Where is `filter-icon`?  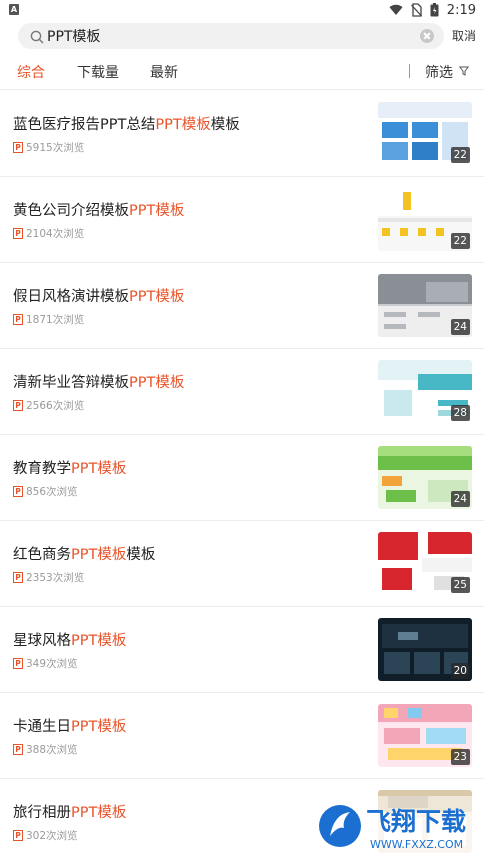
filter-icon is located at coordinates (464, 72).